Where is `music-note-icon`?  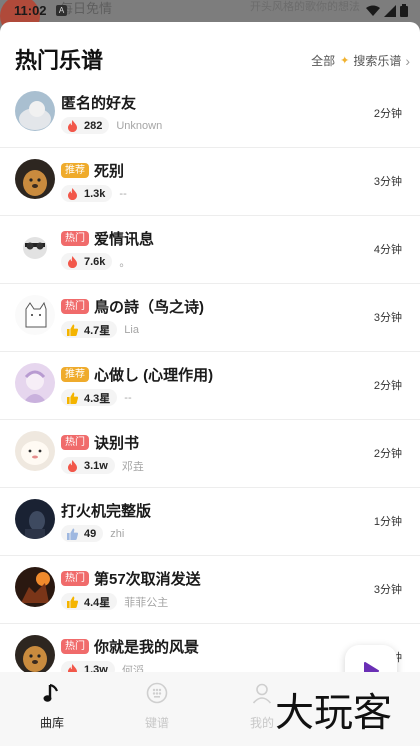 music-note-icon is located at coordinates (51, 692).